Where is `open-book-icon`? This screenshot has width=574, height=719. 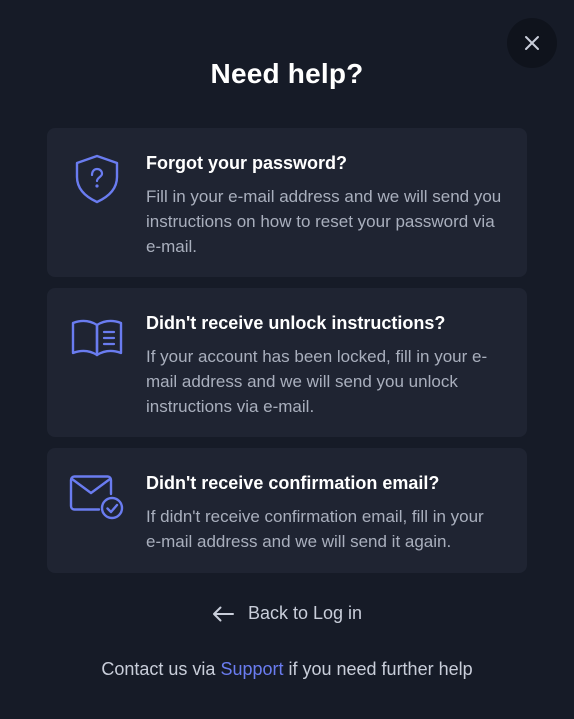
open-book-icon is located at coordinates (97, 338).